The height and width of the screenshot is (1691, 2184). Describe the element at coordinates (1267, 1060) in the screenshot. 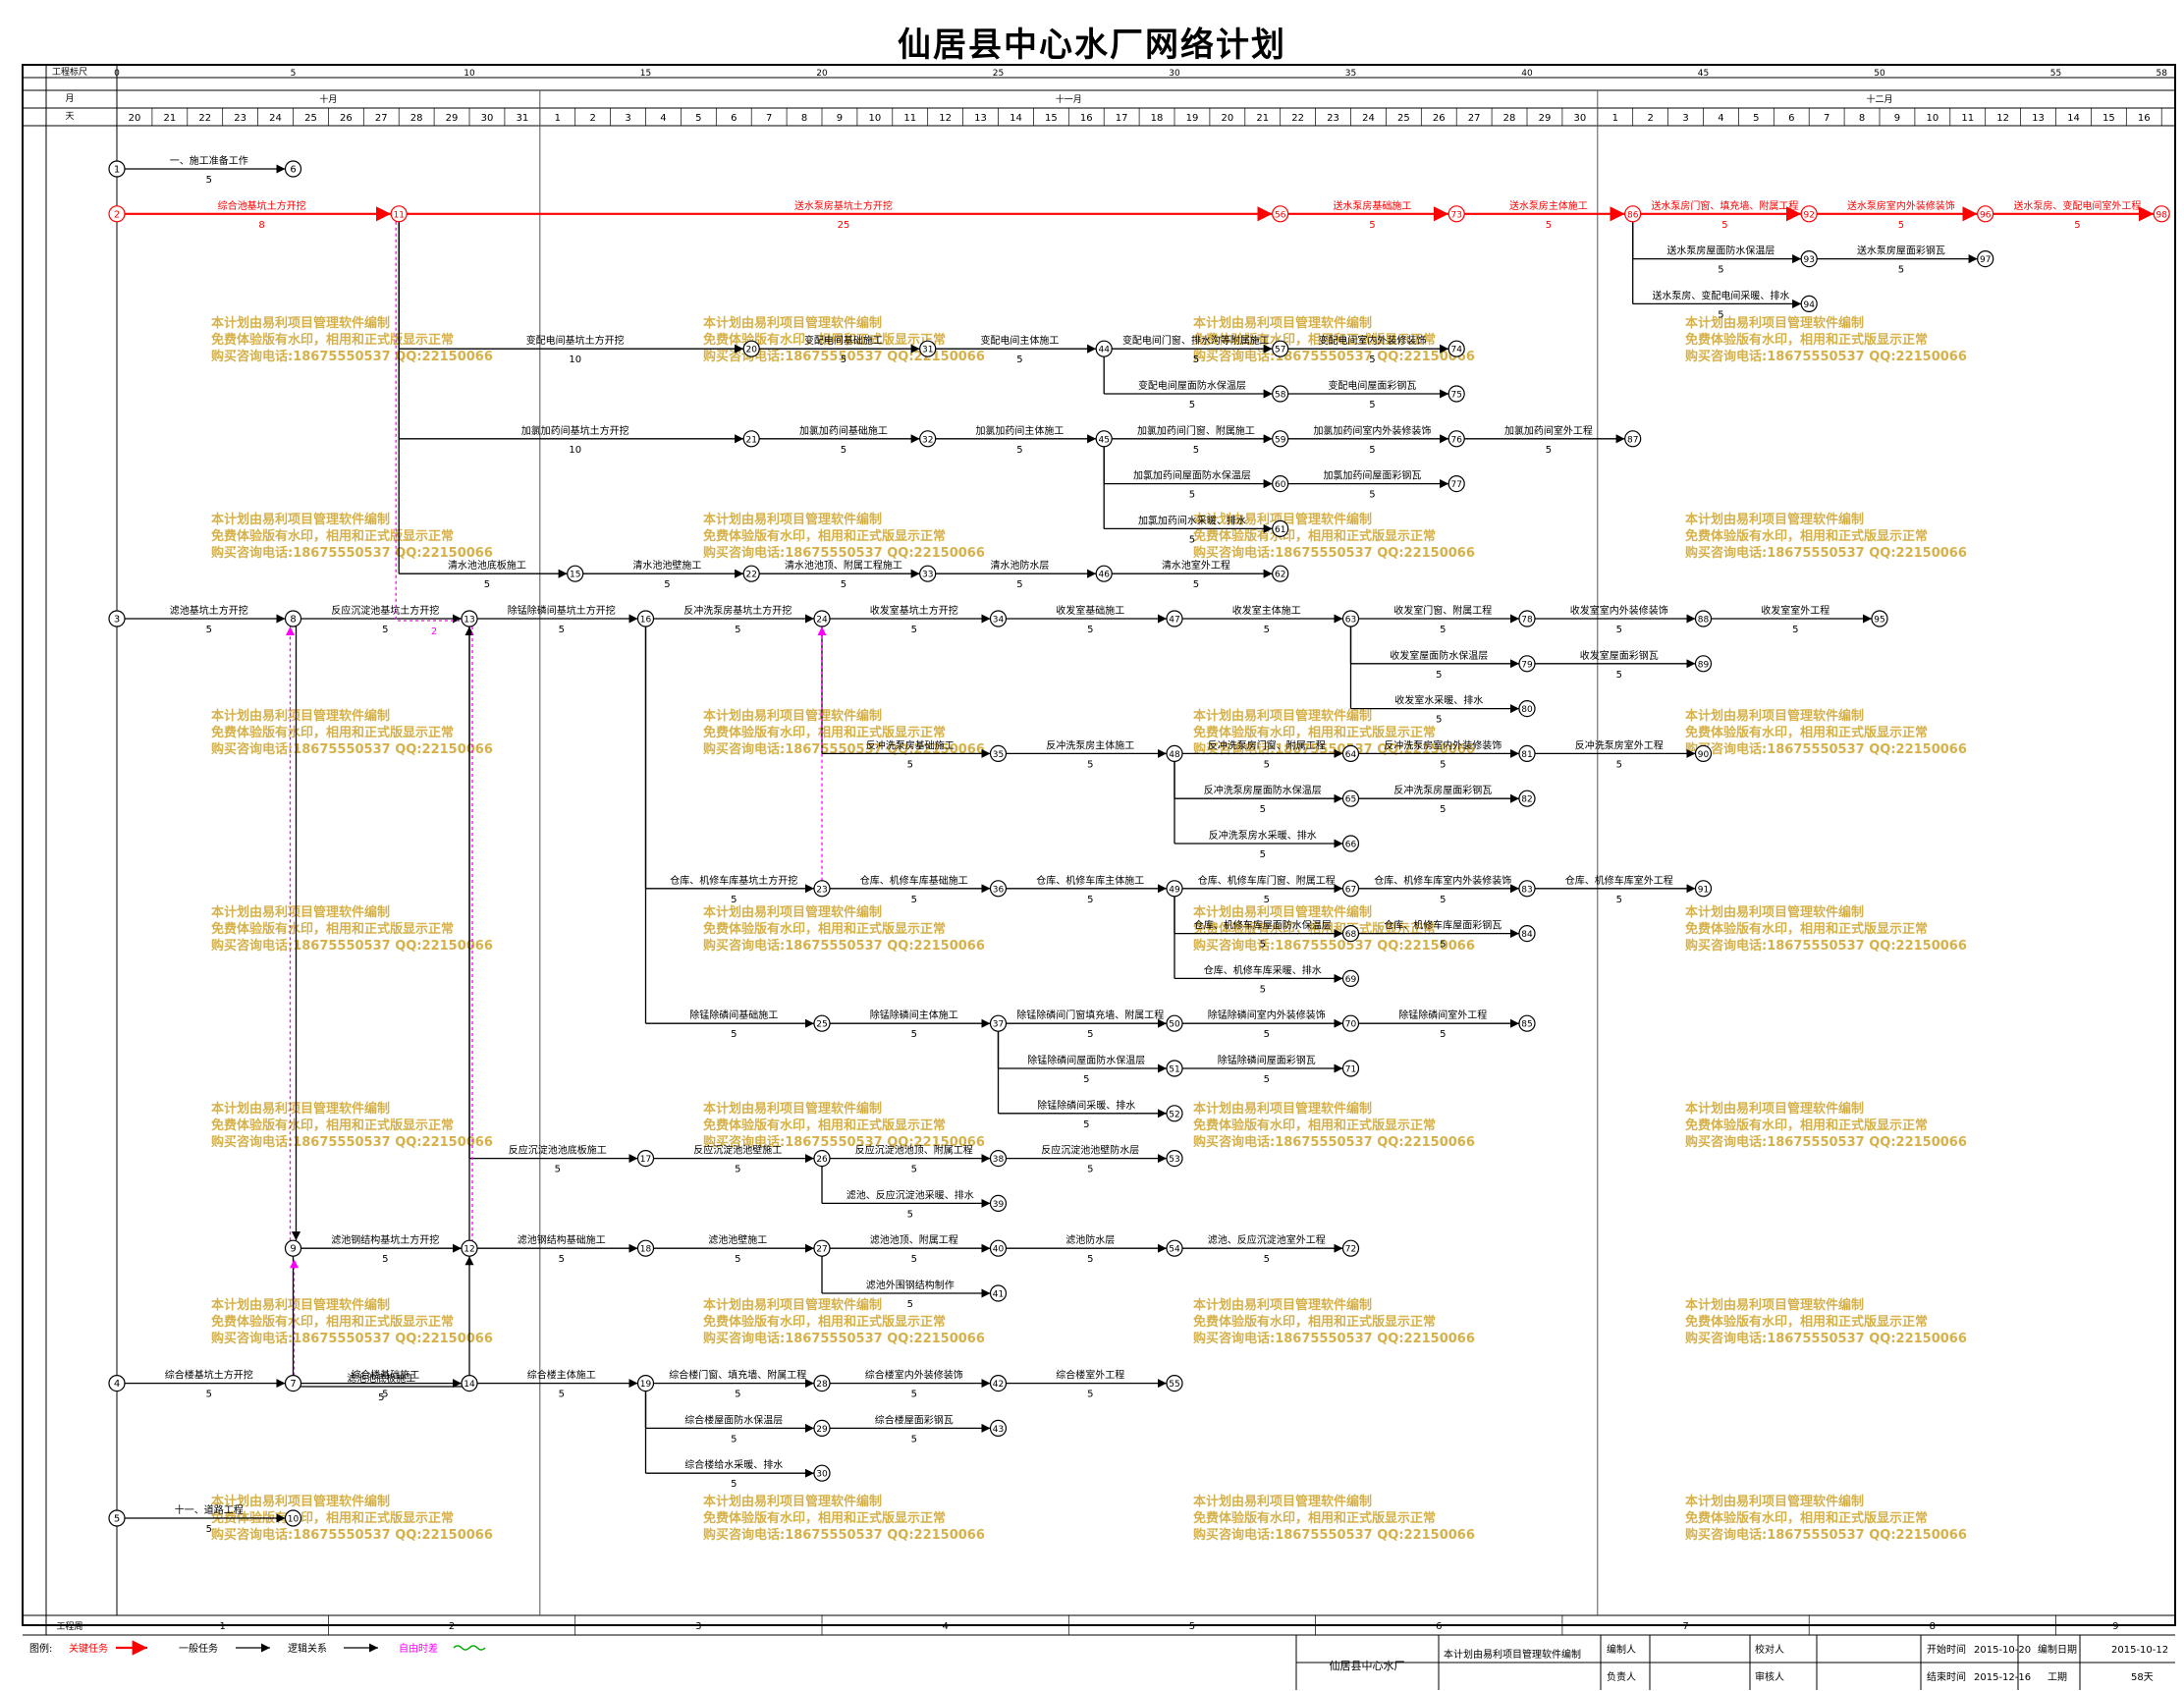

I see `task-name: 除锰除磷间屋面彩钢瓦` at that location.